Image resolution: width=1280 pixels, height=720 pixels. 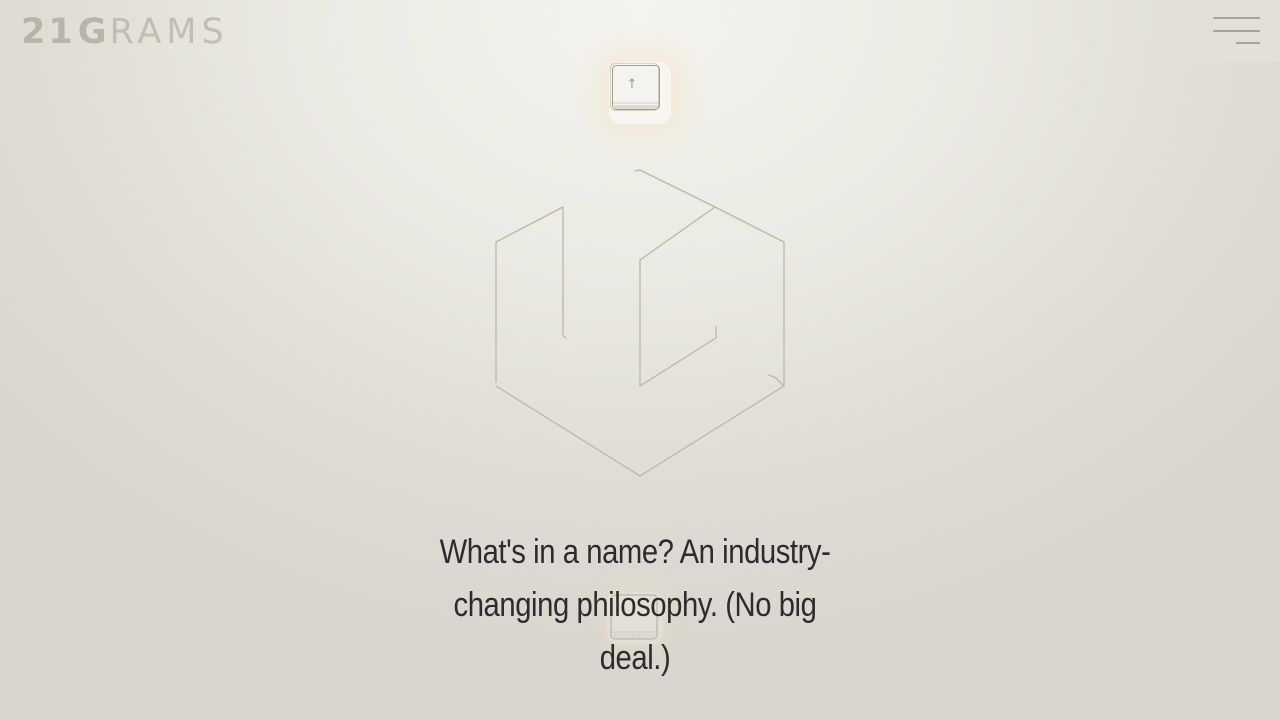 I want to click on scroll-up-key-button: ↑, so click(x=640, y=93).